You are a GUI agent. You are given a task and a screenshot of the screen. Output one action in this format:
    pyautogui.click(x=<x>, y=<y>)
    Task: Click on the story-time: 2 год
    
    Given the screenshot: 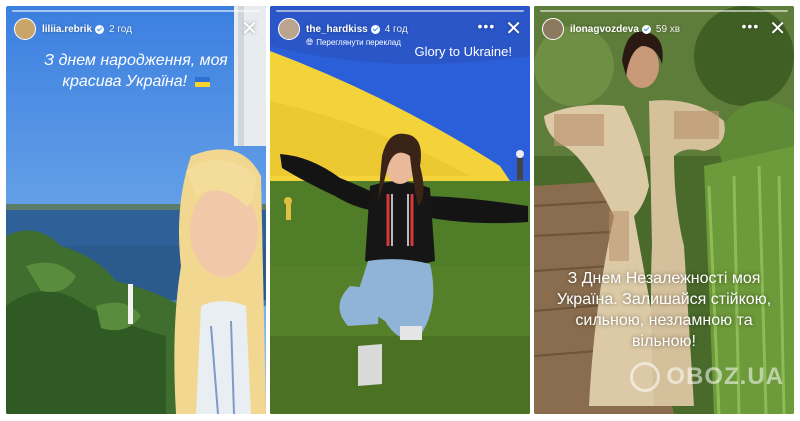 What is the action you would take?
    pyautogui.click(x=120, y=29)
    